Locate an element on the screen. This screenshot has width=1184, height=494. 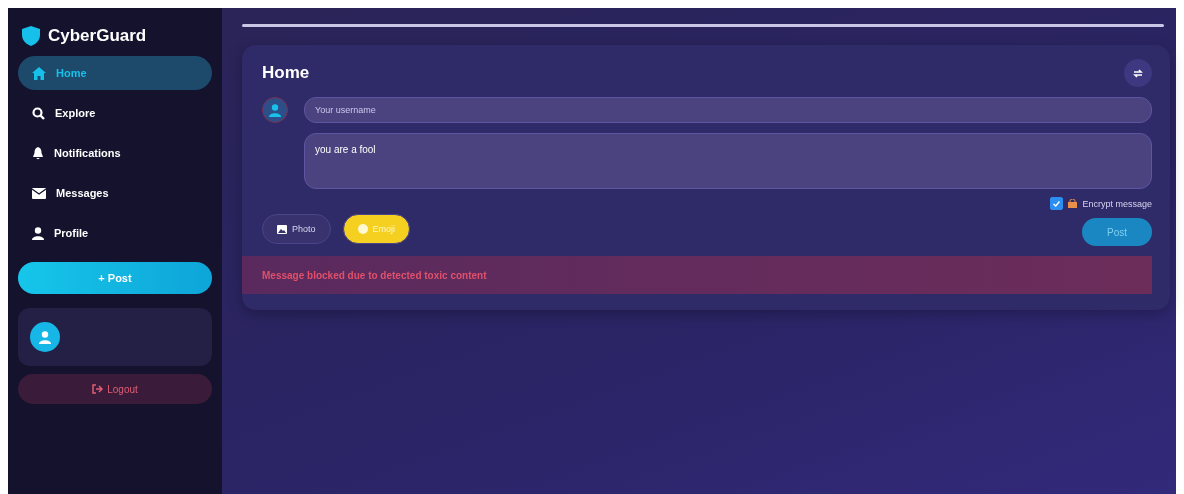
error-message: Message blocked due to detected toxic content is located at coordinates (374, 275).